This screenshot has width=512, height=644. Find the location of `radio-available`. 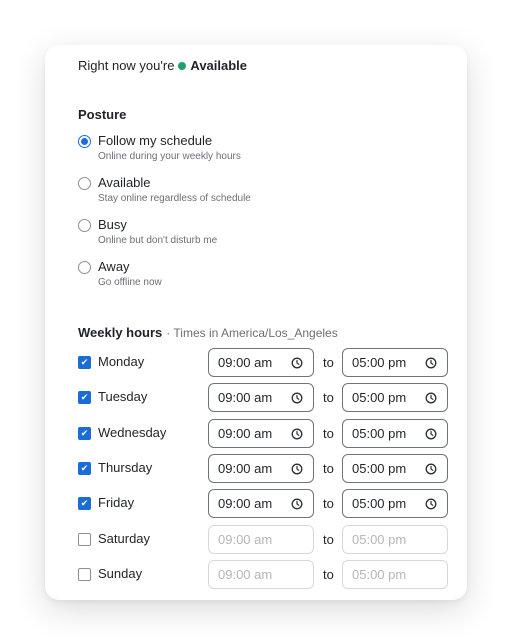

radio-available is located at coordinates (84, 183).